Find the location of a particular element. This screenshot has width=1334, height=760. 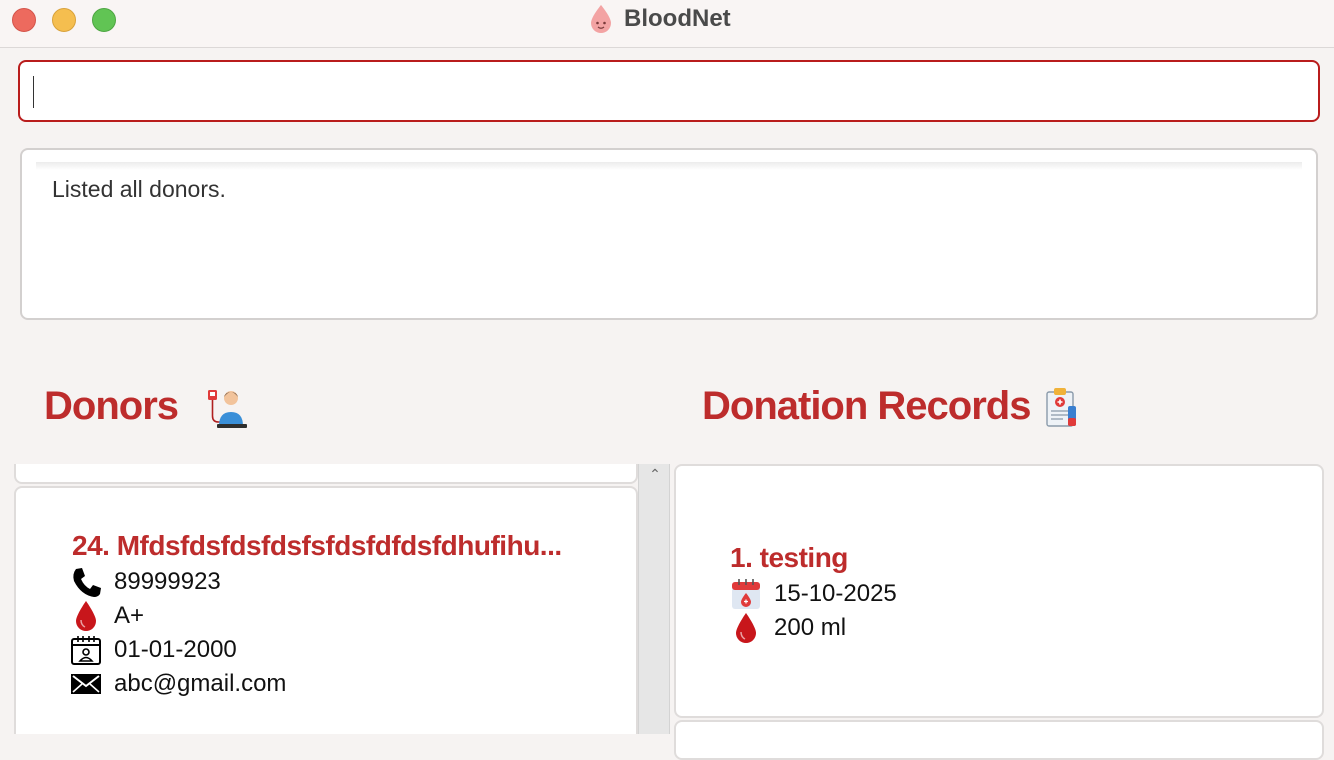

donor-email: abc@gmail.com is located at coordinates (200, 683).